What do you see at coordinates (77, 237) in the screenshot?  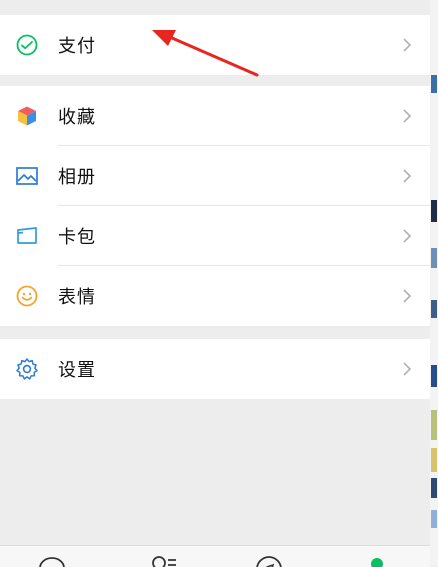 I see `menu-item-label: 卡包` at bounding box center [77, 237].